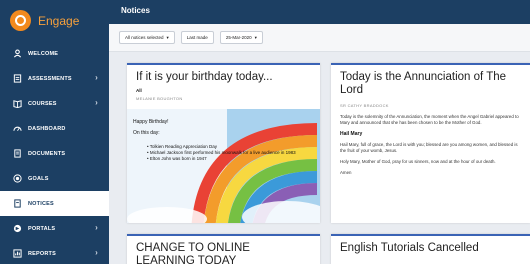 The height and width of the screenshot is (264, 530). I want to click on globe-icon, so click(17, 229).